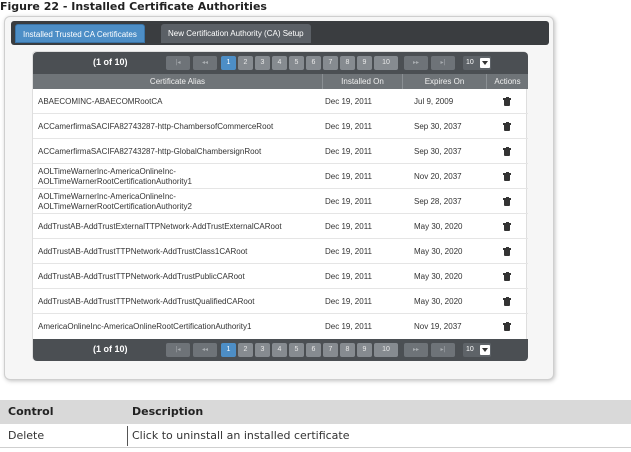 The image size is (631, 452). What do you see at coordinates (315, 412) in the screenshot?
I see `control-table-header: Control Description` at bounding box center [315, 412].